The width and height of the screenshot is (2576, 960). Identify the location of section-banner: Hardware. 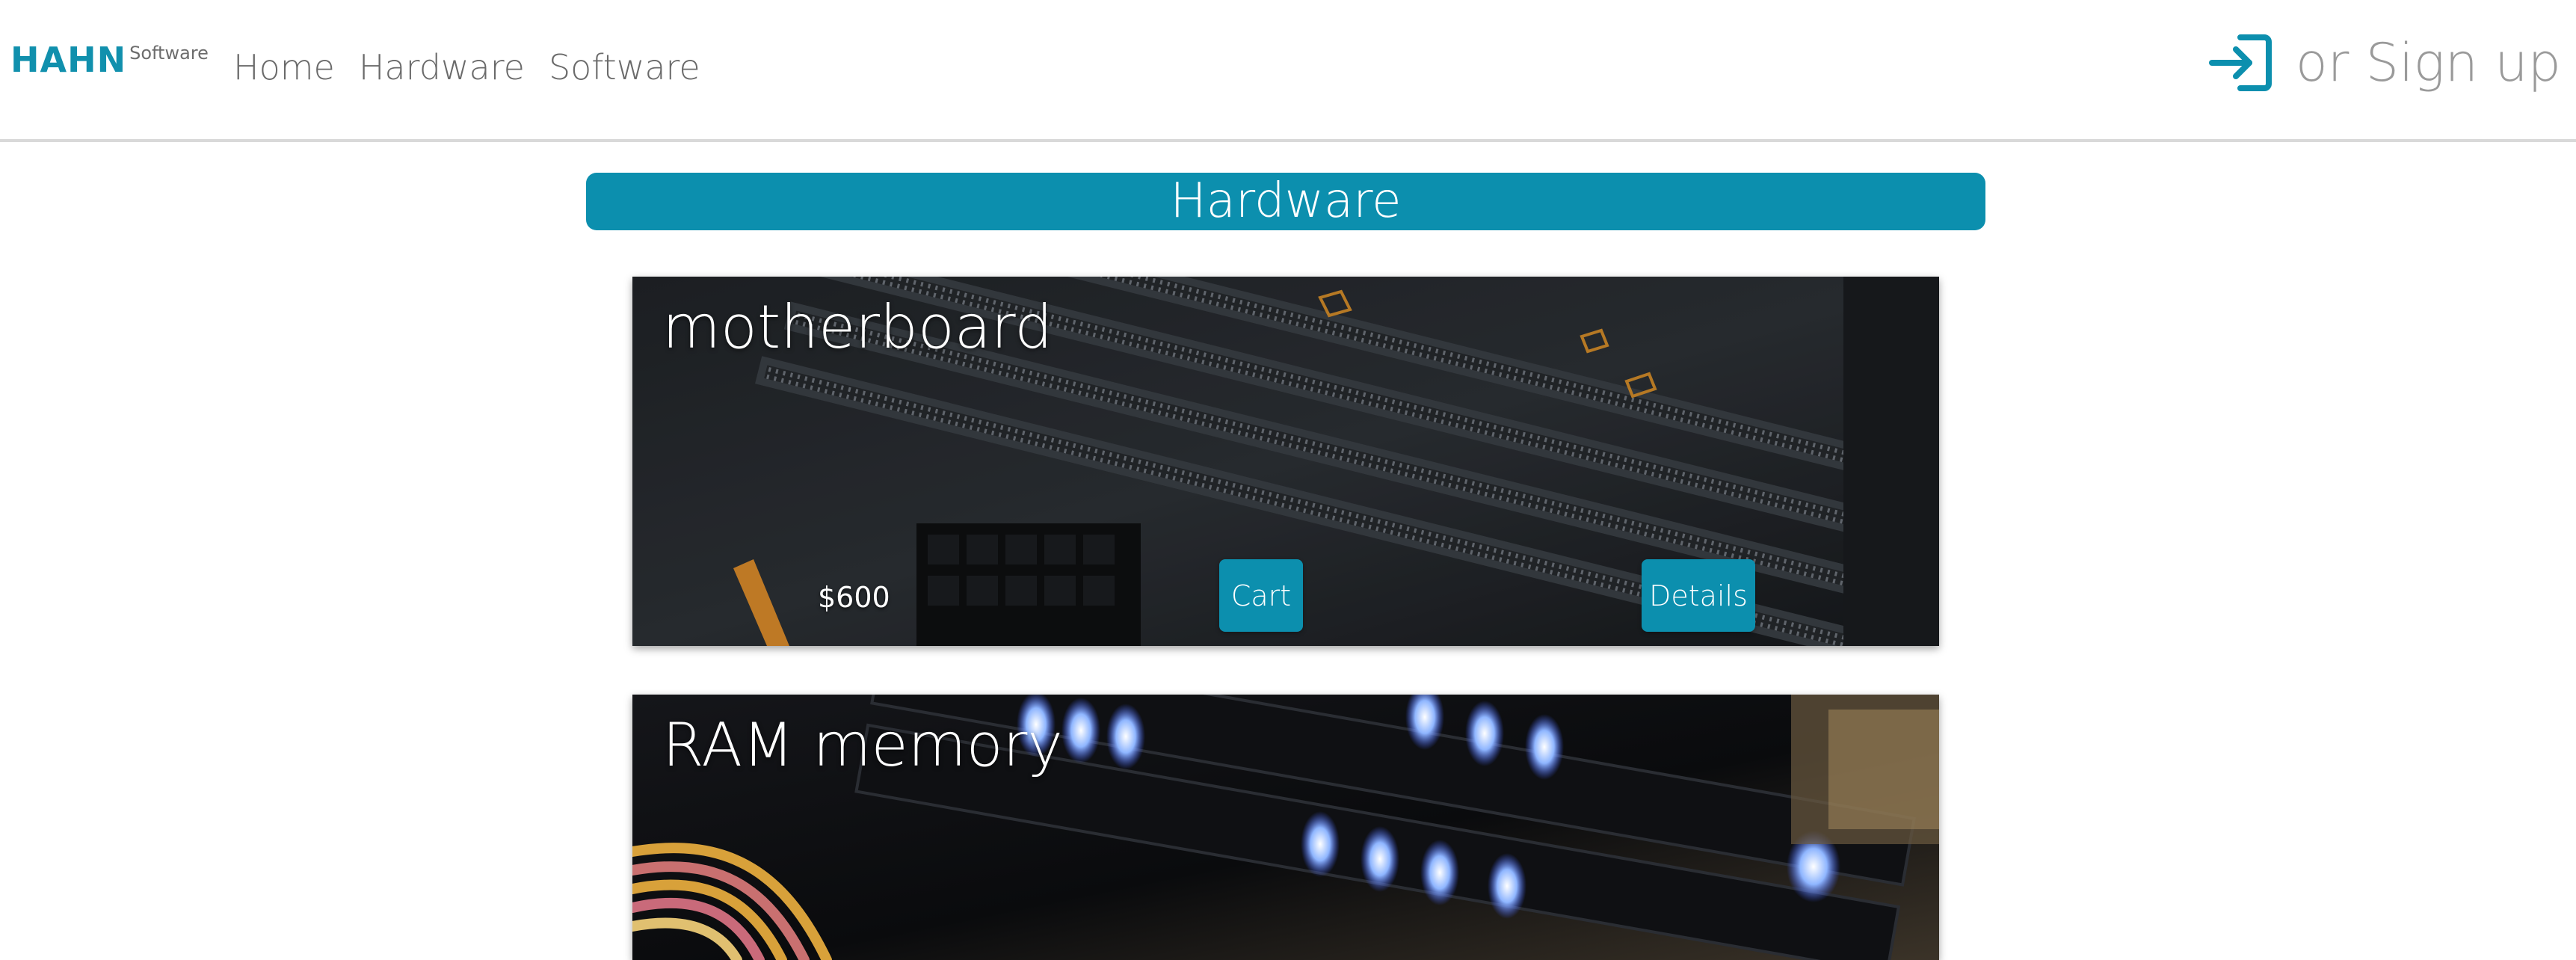
(1285, 201).